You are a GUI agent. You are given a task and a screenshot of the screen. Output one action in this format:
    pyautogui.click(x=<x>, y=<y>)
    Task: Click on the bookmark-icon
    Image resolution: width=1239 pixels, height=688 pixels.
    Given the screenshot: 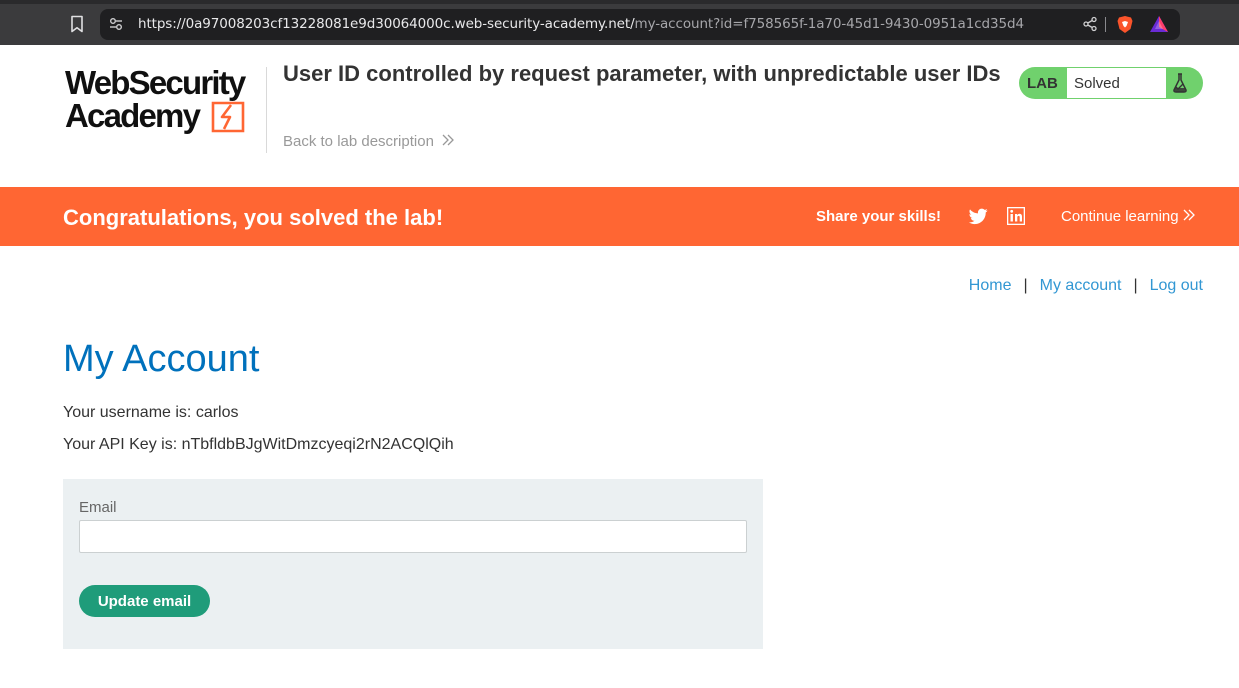 What is the action you would take?
    pyautogui.click(x=77, y=24)
    